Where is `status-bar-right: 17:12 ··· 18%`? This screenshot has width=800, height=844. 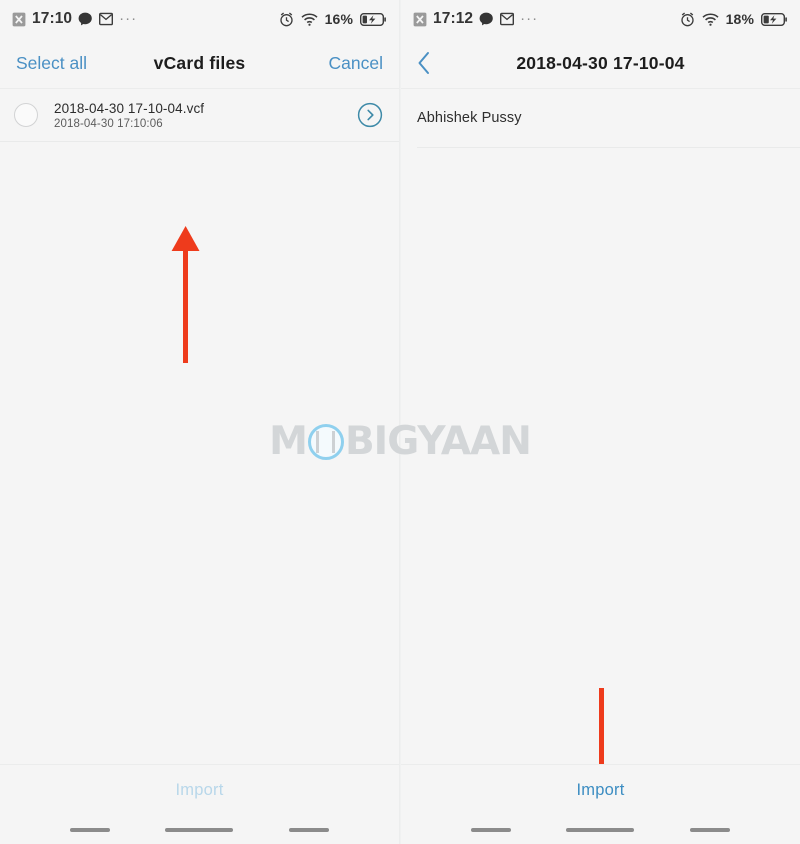 status-bar-right: 17:12 ··· 18% is located at coordinates (600, 19).